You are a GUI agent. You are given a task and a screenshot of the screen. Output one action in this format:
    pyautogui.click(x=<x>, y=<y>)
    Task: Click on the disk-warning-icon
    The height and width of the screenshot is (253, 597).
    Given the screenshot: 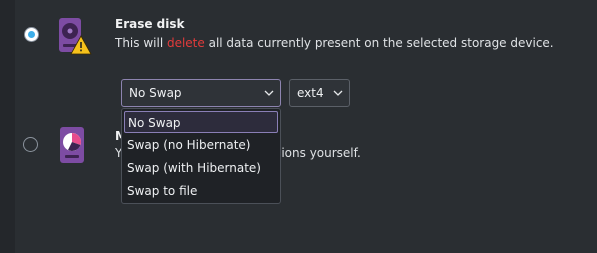 What is the action you would take?
    pyautogui.click(x=75, y=36)
    